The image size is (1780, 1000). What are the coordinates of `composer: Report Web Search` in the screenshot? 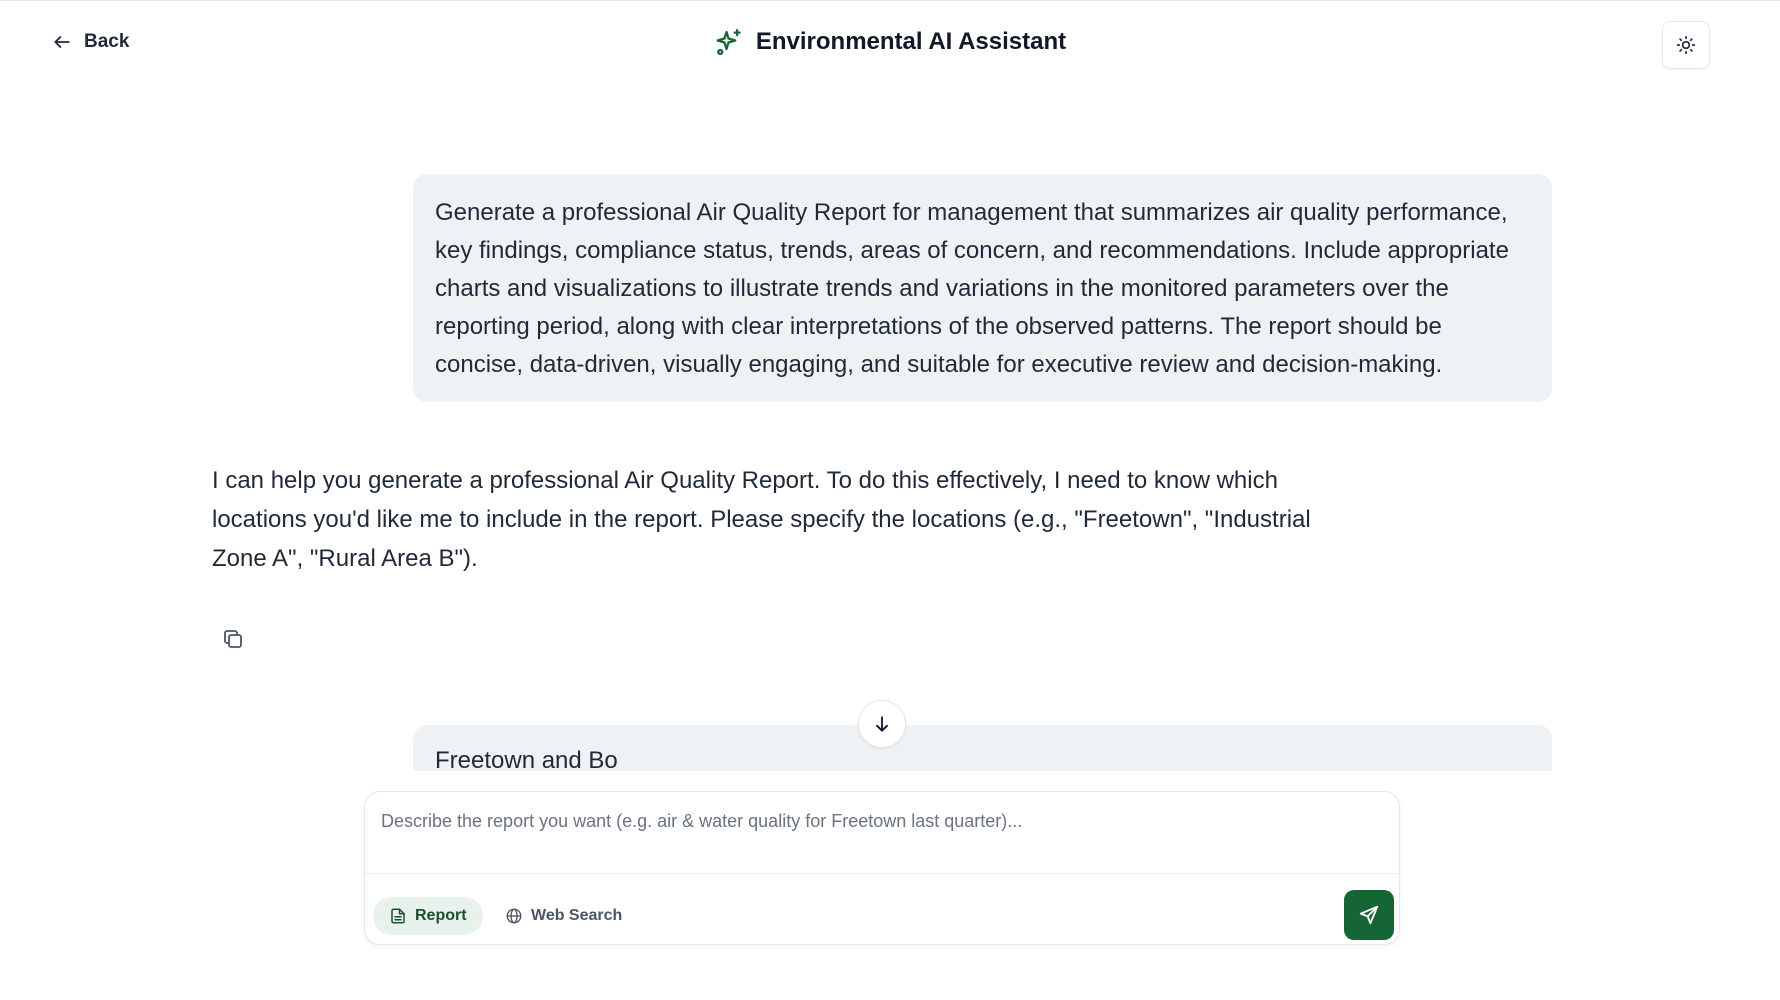 It's located at (882, 868).